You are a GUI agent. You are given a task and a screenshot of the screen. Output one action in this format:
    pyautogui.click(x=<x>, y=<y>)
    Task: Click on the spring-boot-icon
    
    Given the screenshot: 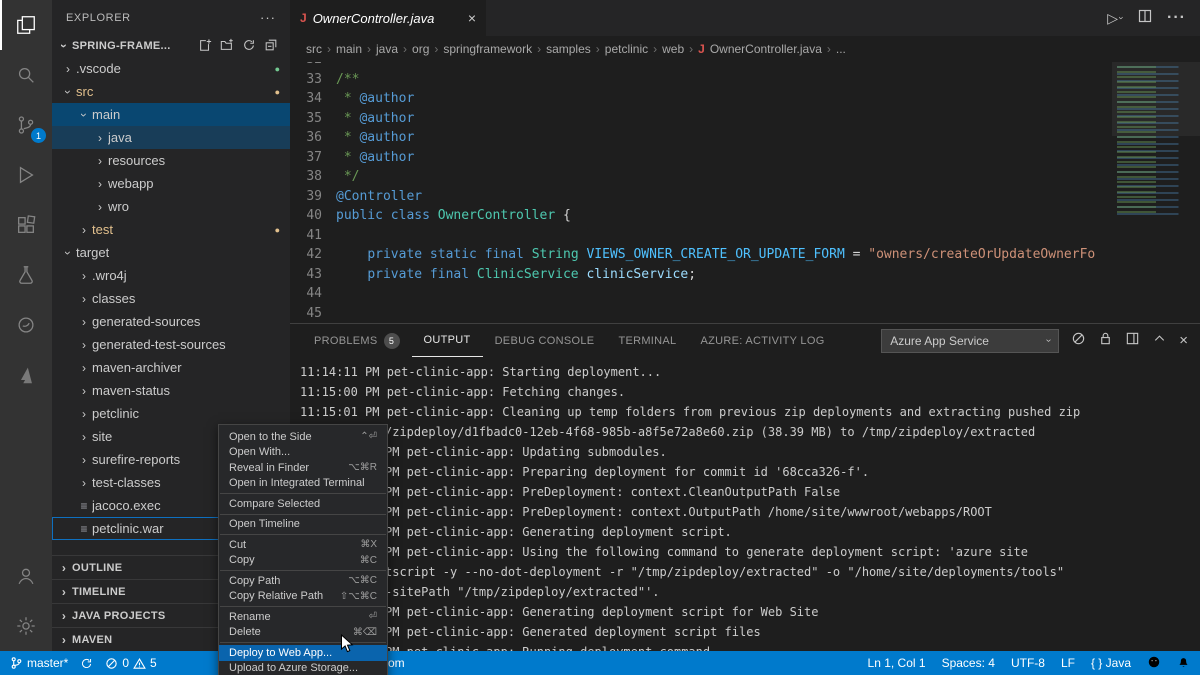 What is the action you would take?
    pyautogui.click(x=26, y=325)
    